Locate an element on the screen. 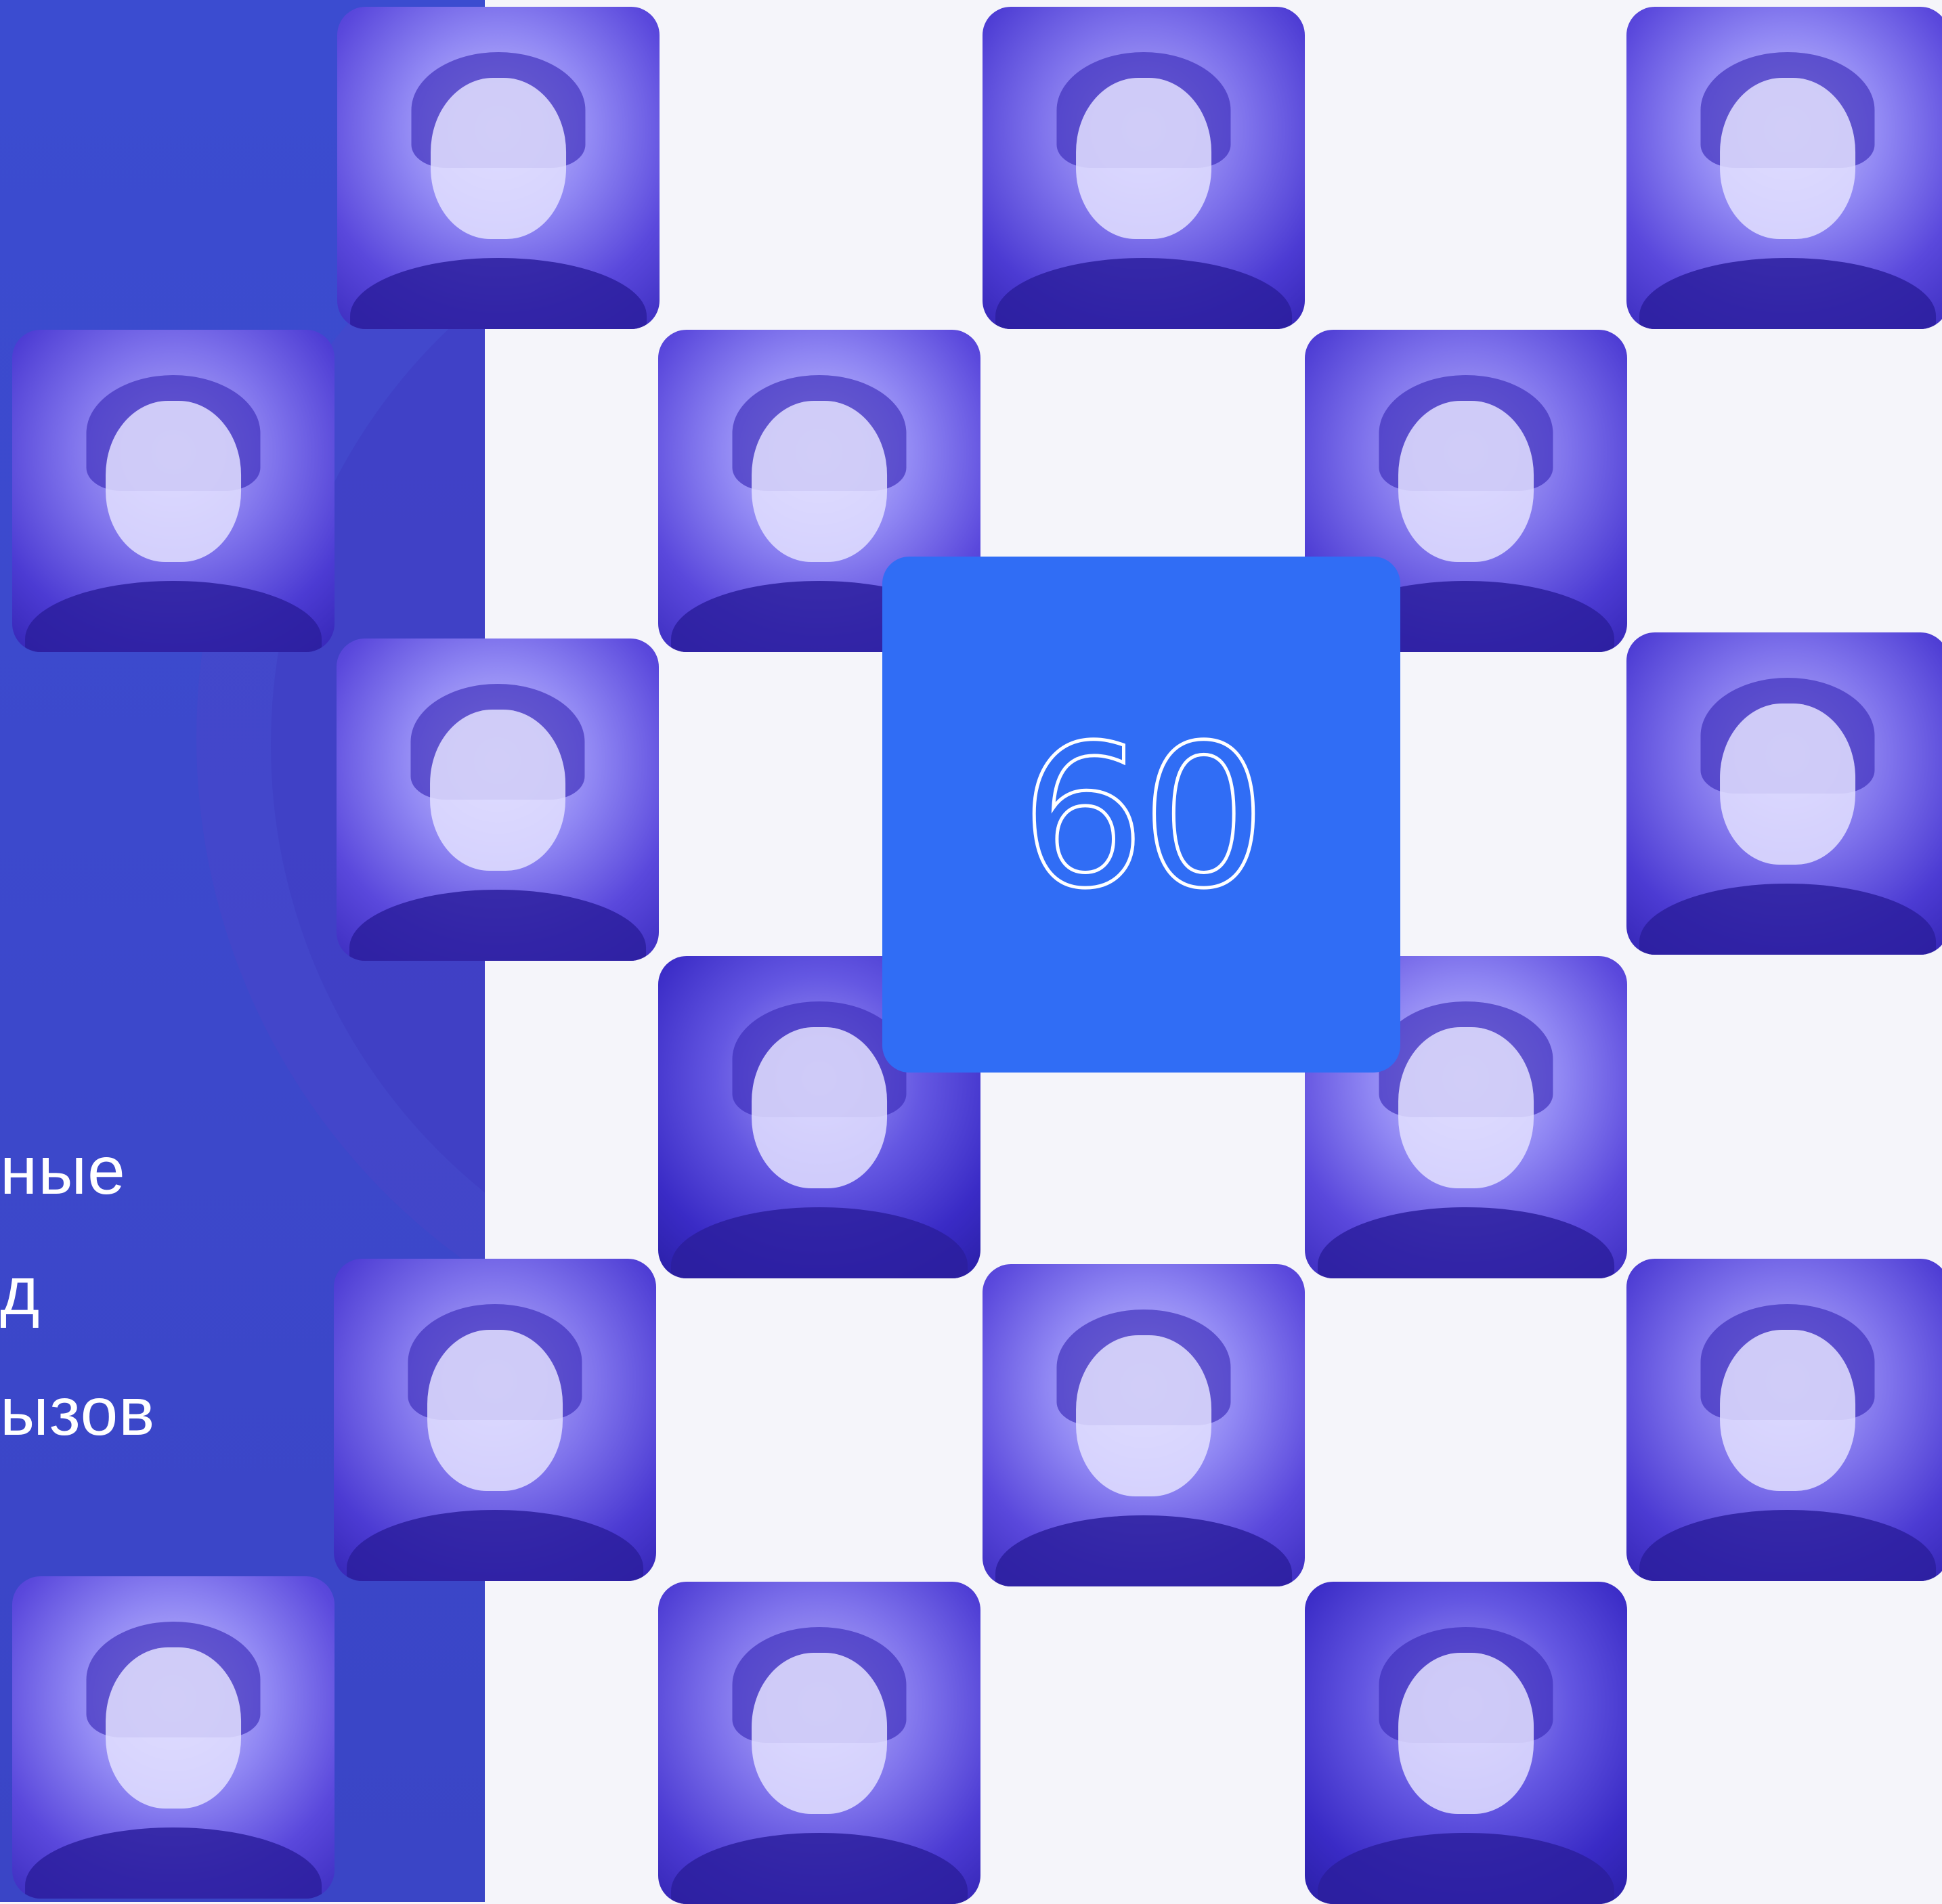 The height and width of the screenshot is (1904, 1942). headline-line-3: ызов is located at coordinates (78, 1412).